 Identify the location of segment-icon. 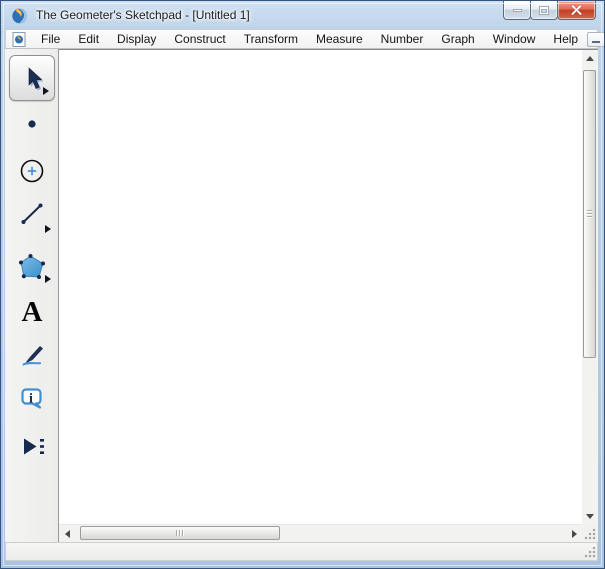
(32, 213).